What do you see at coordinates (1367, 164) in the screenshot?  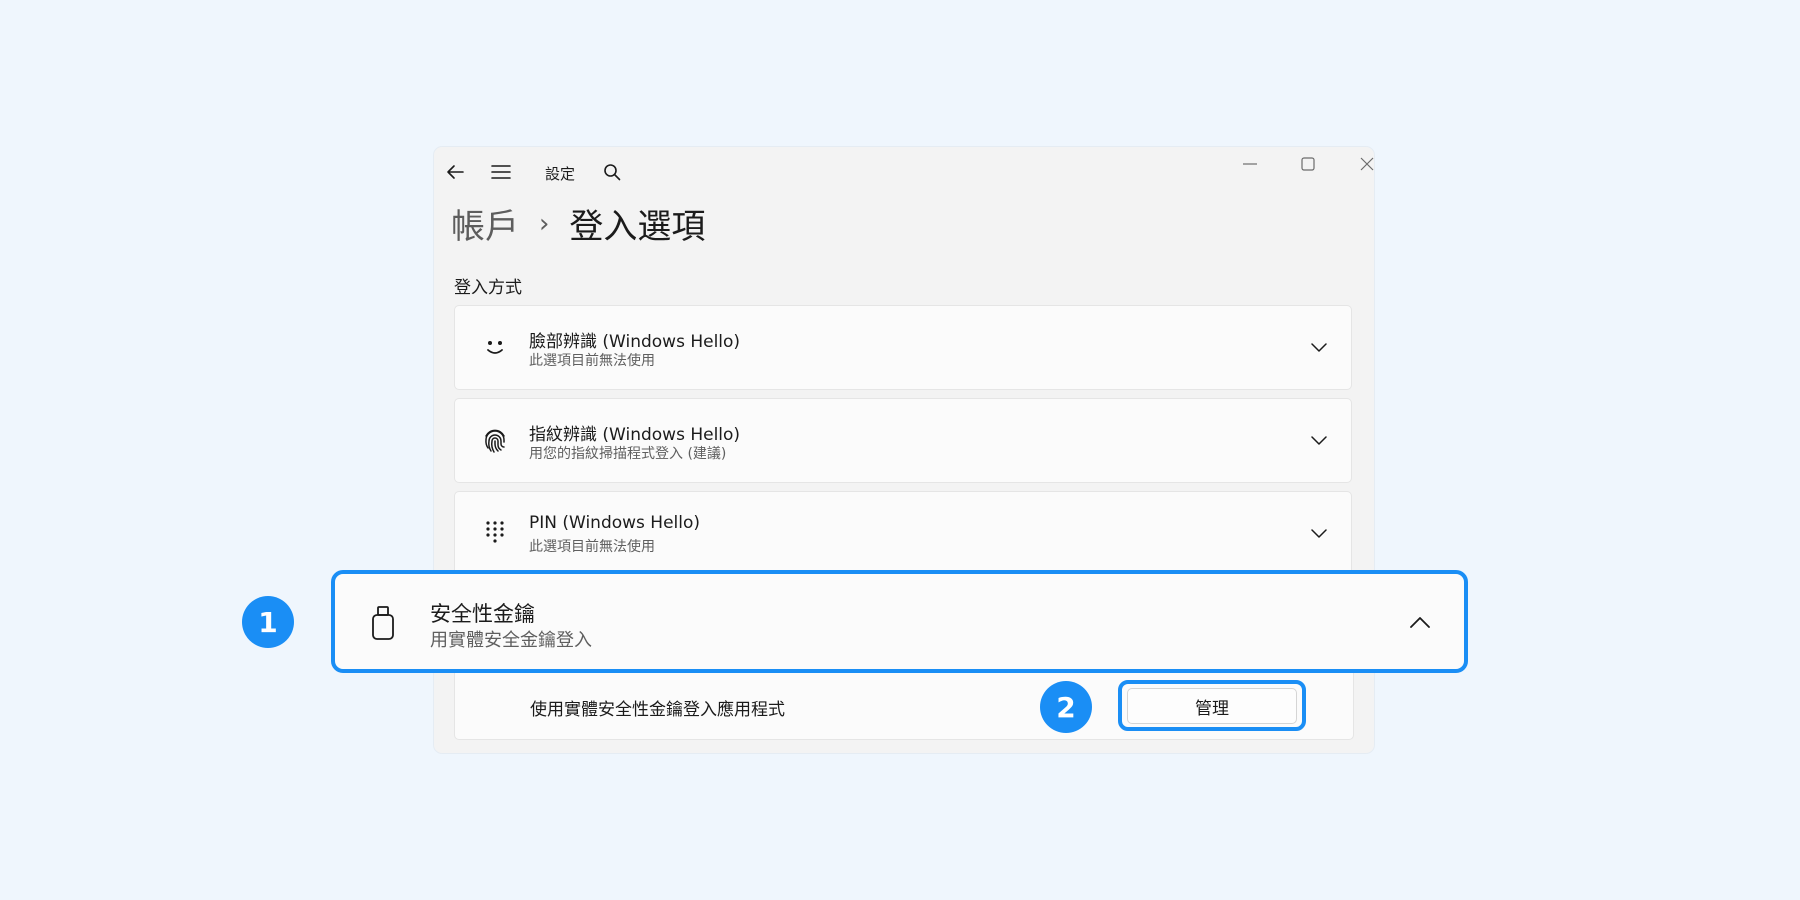 I see `close-icon` at bounding box center [1367, 164].